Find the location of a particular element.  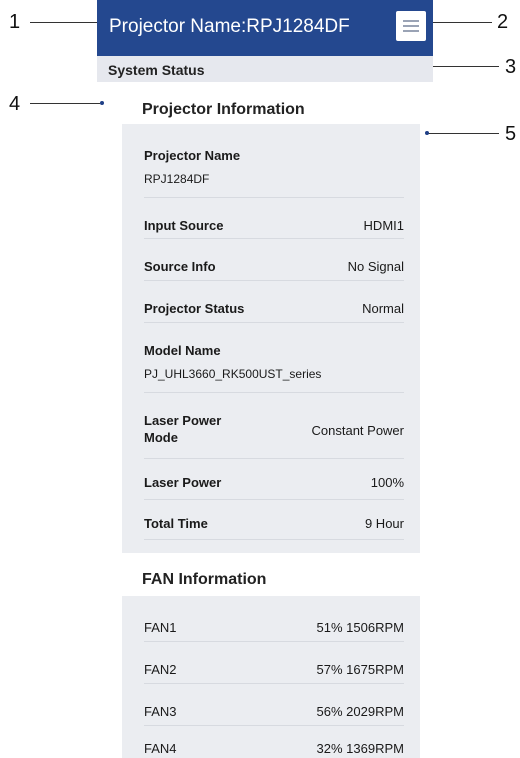

info-row-laser-power-mode: Laser Power Mode Constant Power is located at coordinates (274, 425).